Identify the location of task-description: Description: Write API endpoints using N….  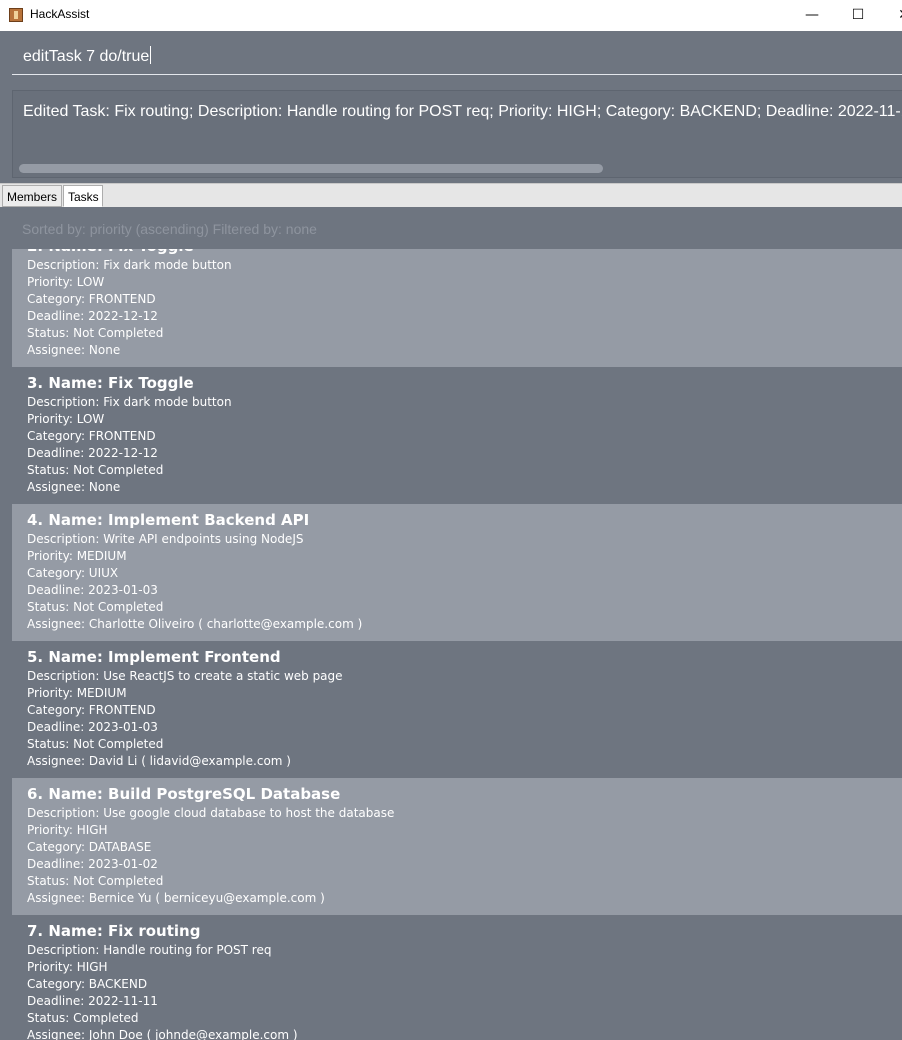
(165, 539).